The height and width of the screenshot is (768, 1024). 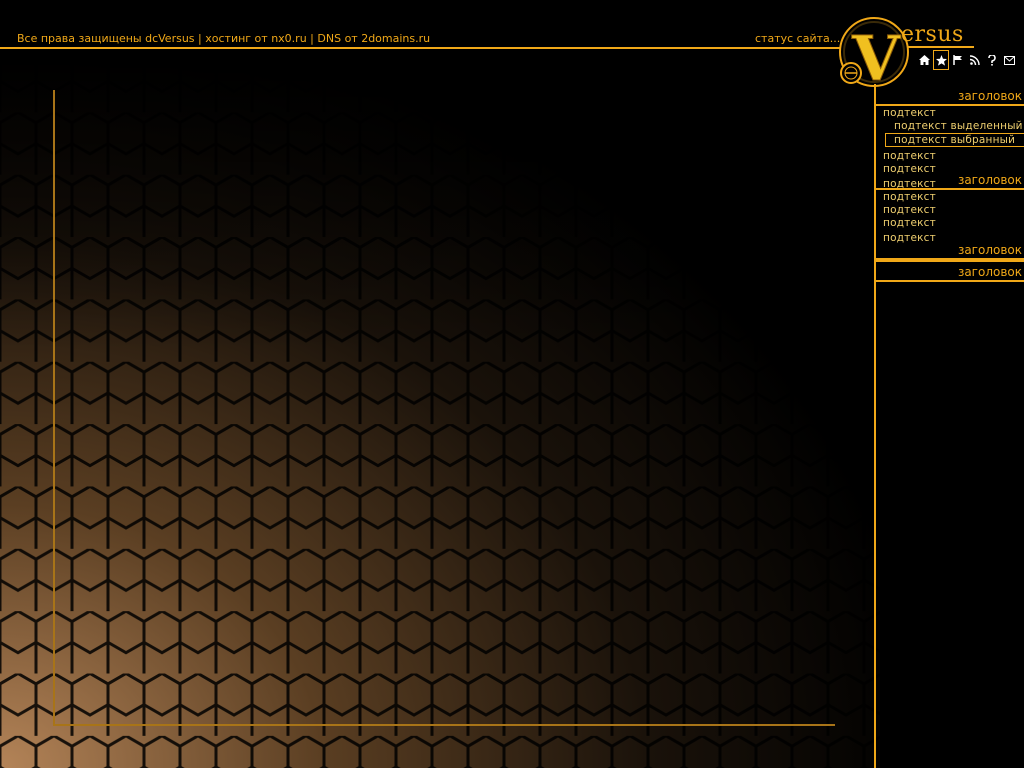 I want to click on svg-text: V, so click(x=876, y=57).